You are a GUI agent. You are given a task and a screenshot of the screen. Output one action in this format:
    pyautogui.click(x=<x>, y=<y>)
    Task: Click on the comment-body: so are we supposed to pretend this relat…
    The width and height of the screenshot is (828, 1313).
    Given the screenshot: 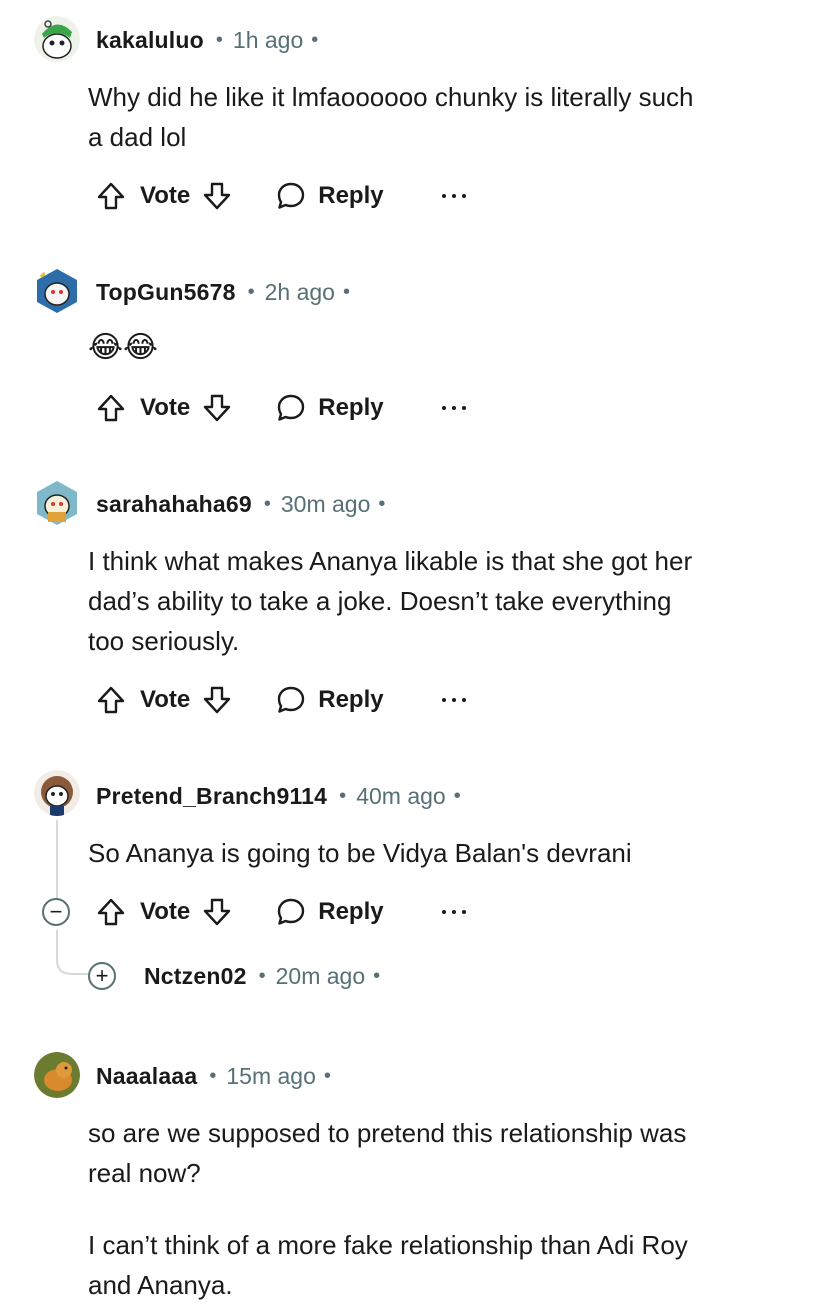 What is the action you would take?
    pyautogui.click(x=438, y=1209)
    